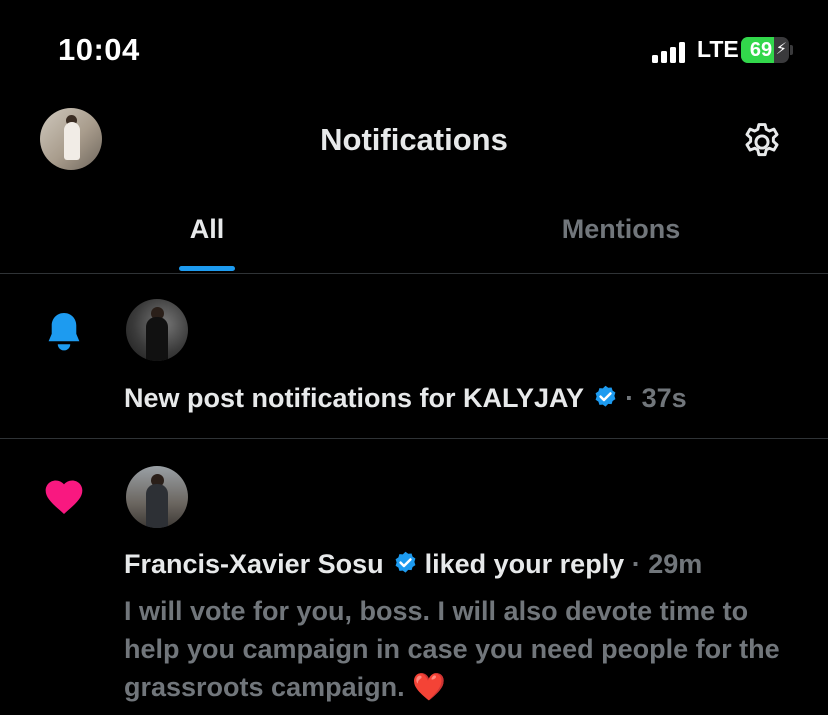 Image resolution: width=828 pixels, height=715 pixels. I want to click on tab-bar: All Mentions, so click(414, 234).